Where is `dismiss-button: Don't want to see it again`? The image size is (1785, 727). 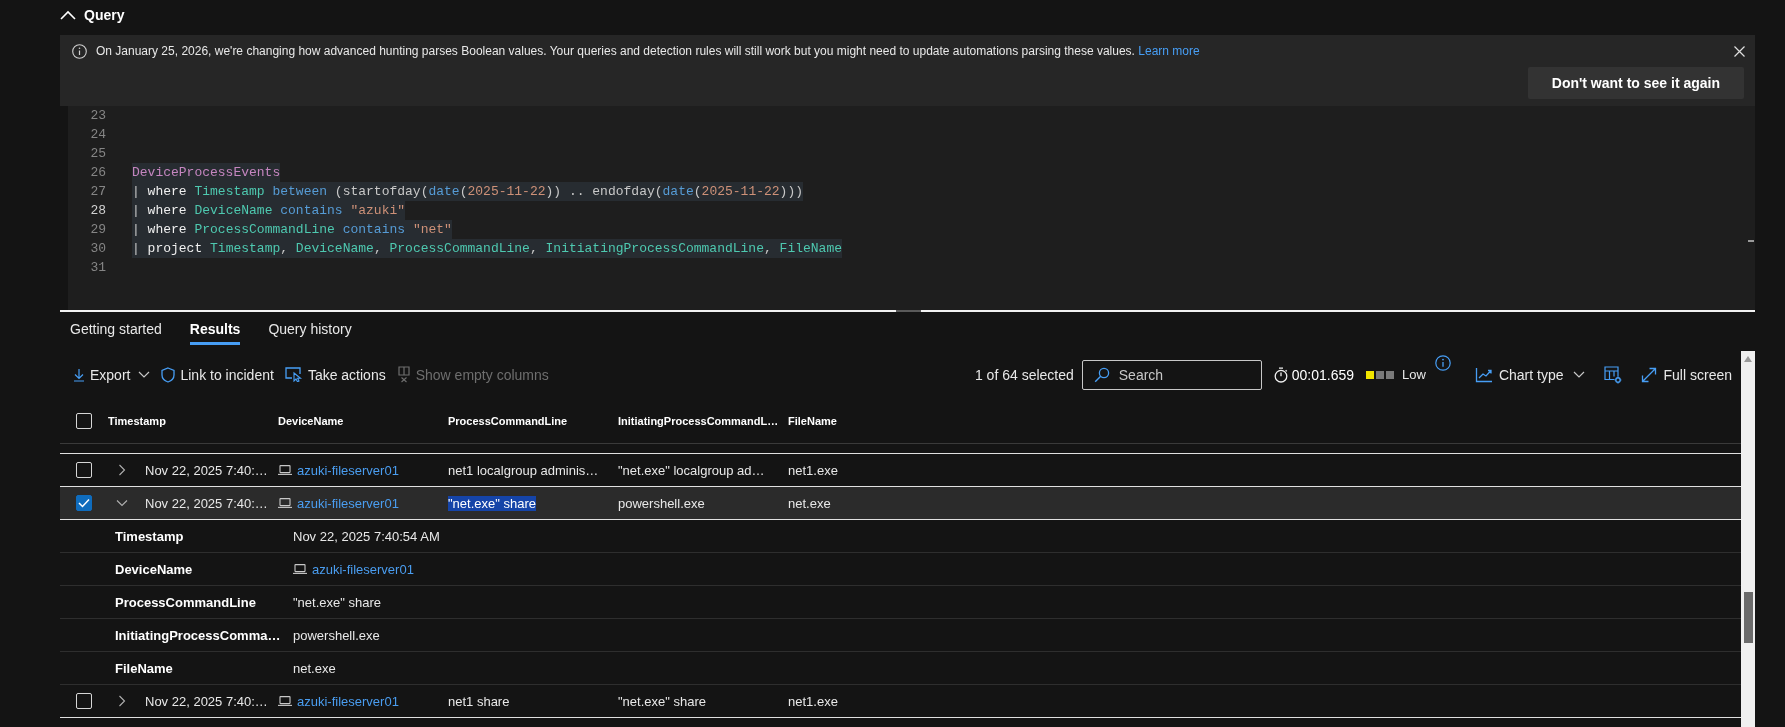 dismiss-button: Don't want to see it again is located at coordinates (1635, 83).